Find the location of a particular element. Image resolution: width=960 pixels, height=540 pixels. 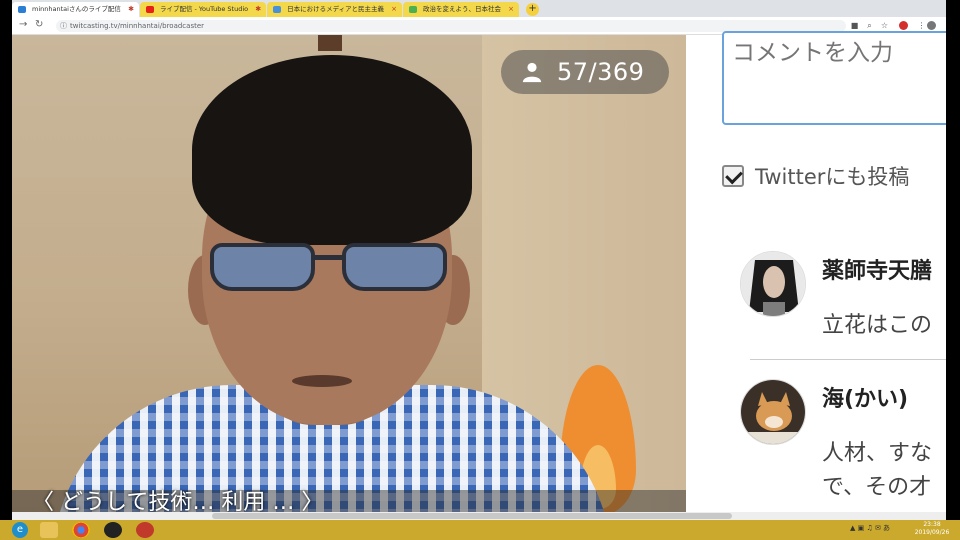

tab-label: 日本におけるメディアと民主主義 is located at coordinates (336, 9).